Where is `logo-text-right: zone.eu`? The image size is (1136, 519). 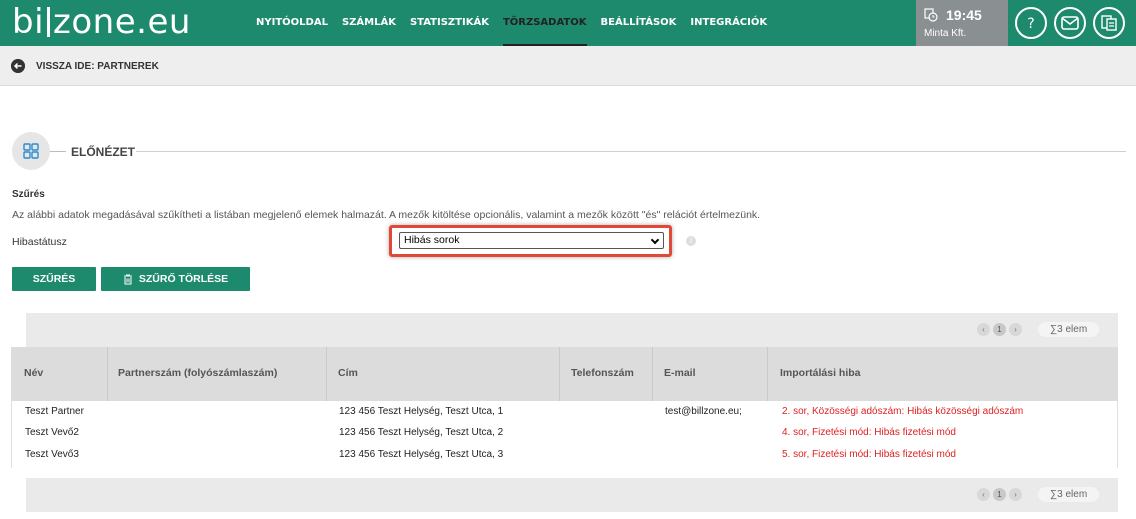 logo-text-right: zone.eu is located at coordinates (122, 22).